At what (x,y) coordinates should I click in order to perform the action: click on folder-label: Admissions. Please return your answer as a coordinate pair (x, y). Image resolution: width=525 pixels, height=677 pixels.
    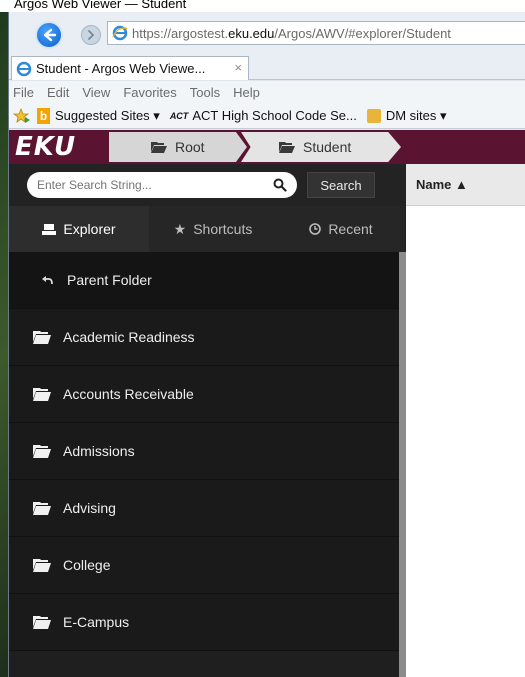
    Looking at the image, I should click on (99, 451).